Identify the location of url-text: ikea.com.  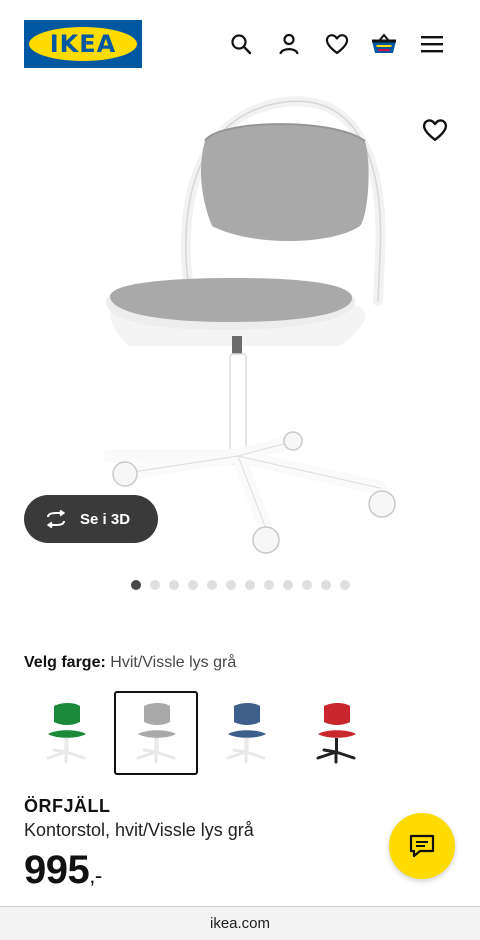
(240, 923).